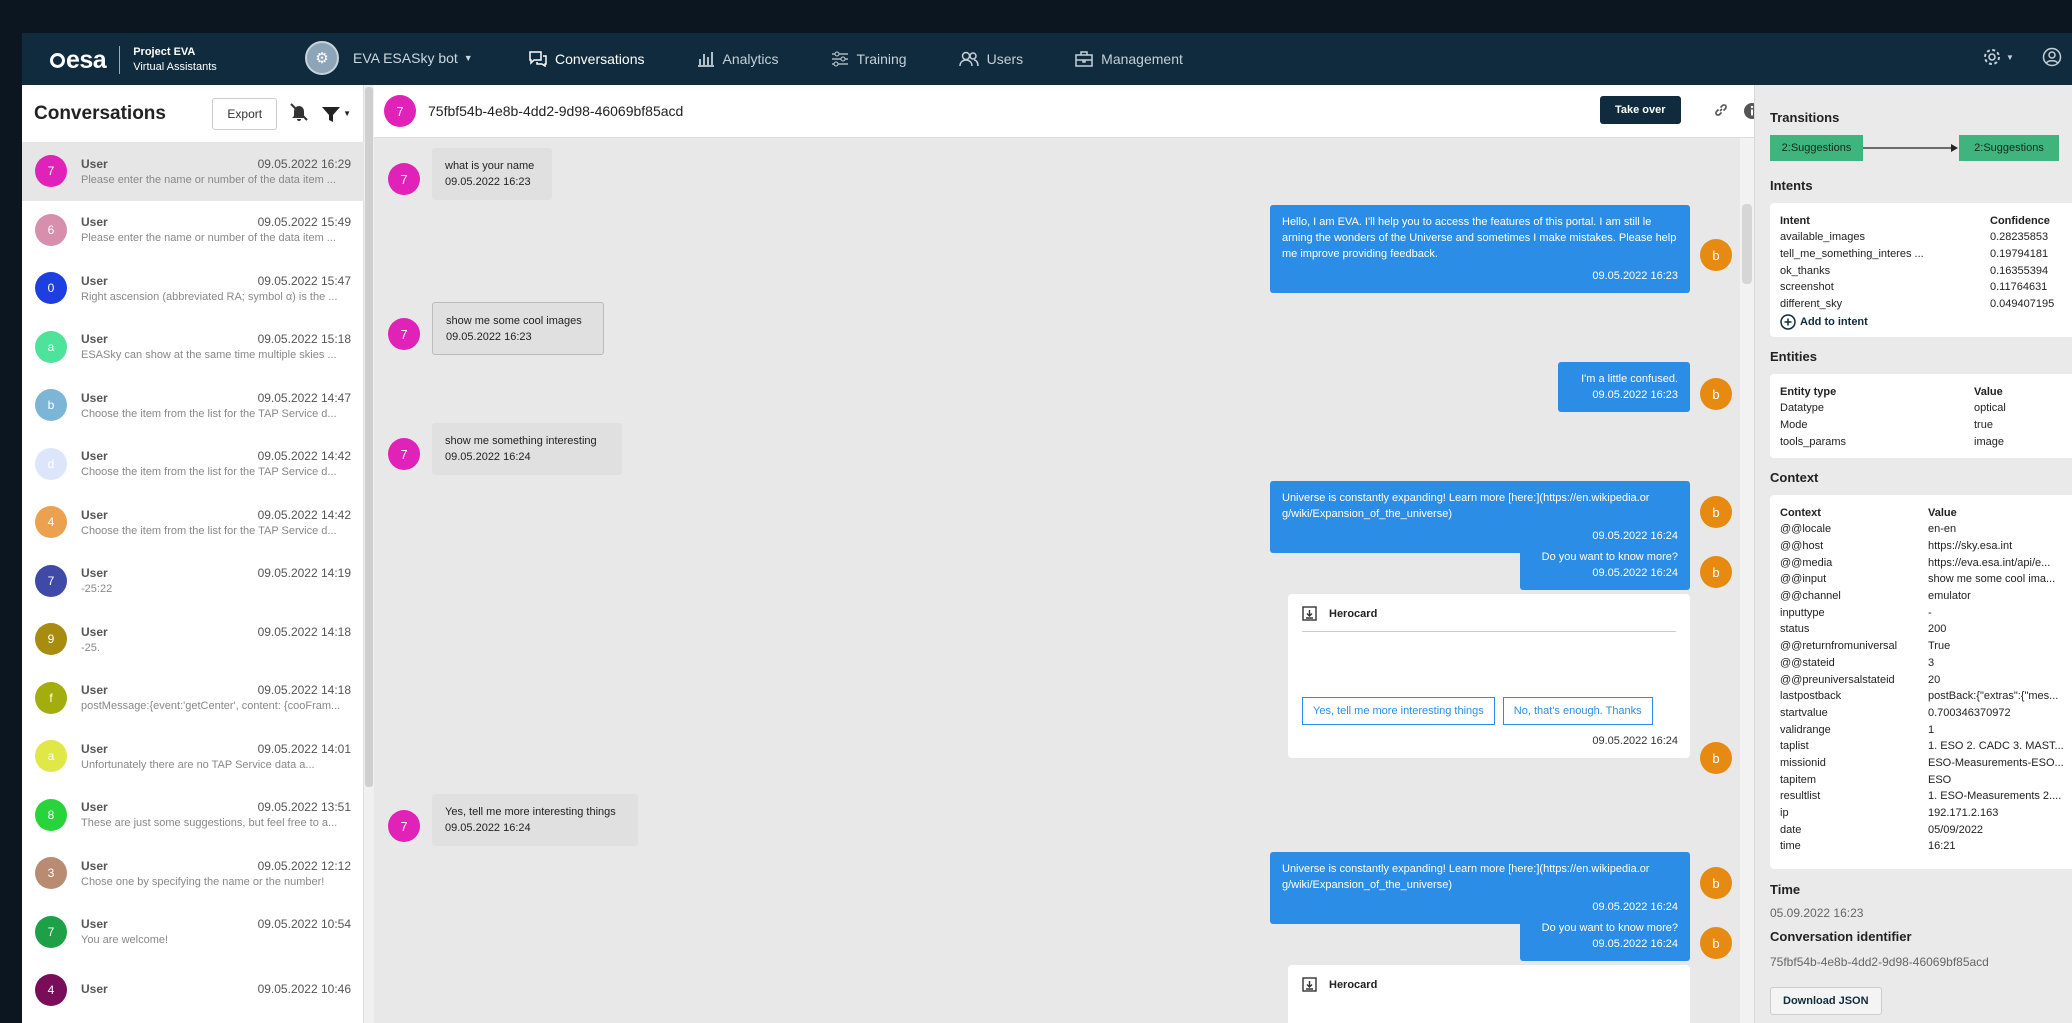 The width and height of the screenshot is (2072, 1023). What do you see at coordinates (51, 229) in the screenshot?
I see `conversation-avatar: 6` at bounding box center [51, 229].